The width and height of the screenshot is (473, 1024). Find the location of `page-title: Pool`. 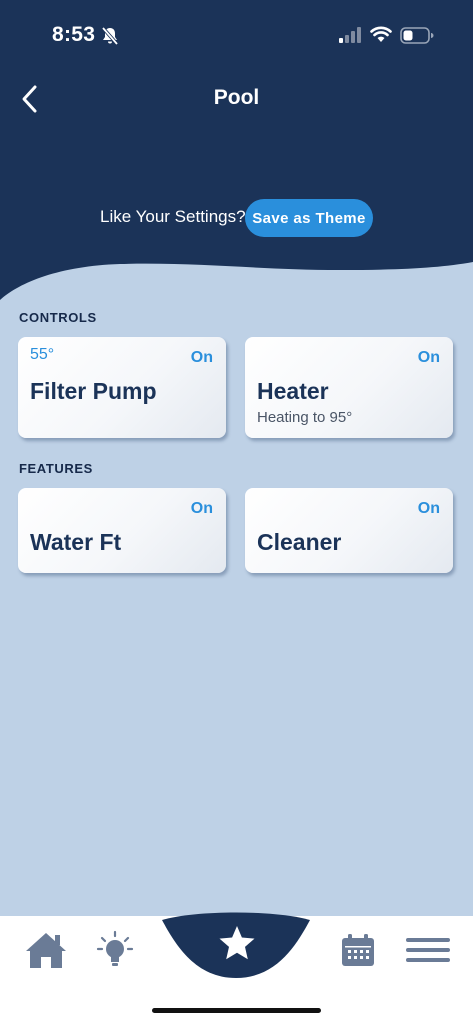

page-title: Pool is located at coordinates (236, 97).